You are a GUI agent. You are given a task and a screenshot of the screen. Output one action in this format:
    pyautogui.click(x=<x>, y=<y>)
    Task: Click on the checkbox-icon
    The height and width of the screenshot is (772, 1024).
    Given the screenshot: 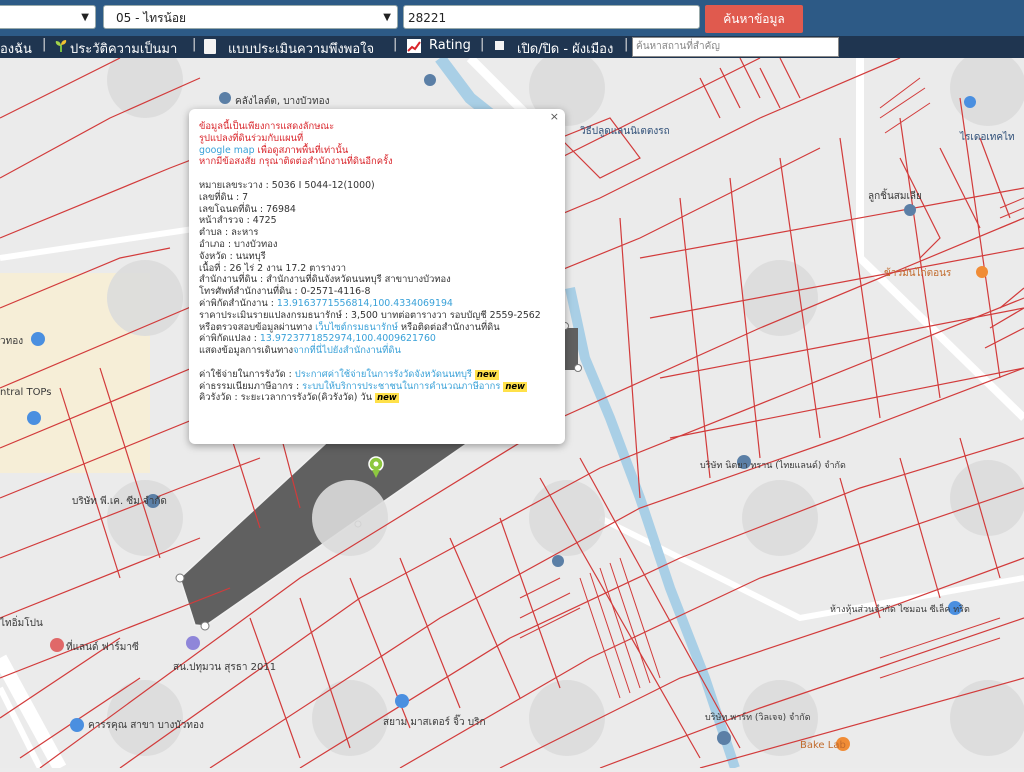 What is the action you would take?
    pyautogui.click(x=499, y=45)
    